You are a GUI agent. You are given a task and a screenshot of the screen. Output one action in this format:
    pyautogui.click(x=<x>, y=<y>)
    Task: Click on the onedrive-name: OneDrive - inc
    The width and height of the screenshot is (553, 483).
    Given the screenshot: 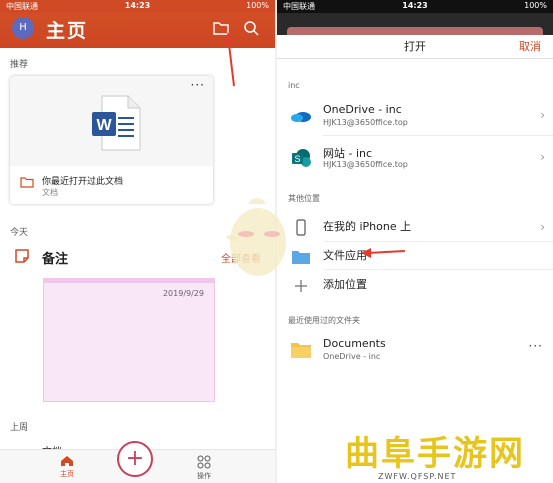 What is the action you would take?
    pyautogui.click(x=362, y=109)
    